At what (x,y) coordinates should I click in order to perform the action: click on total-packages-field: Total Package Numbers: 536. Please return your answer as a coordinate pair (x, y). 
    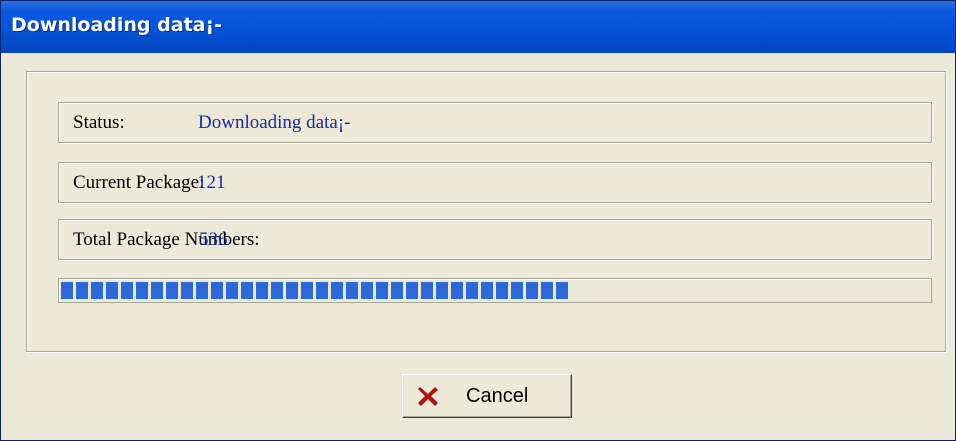
    Looking at the image, I should click on (495, 239).